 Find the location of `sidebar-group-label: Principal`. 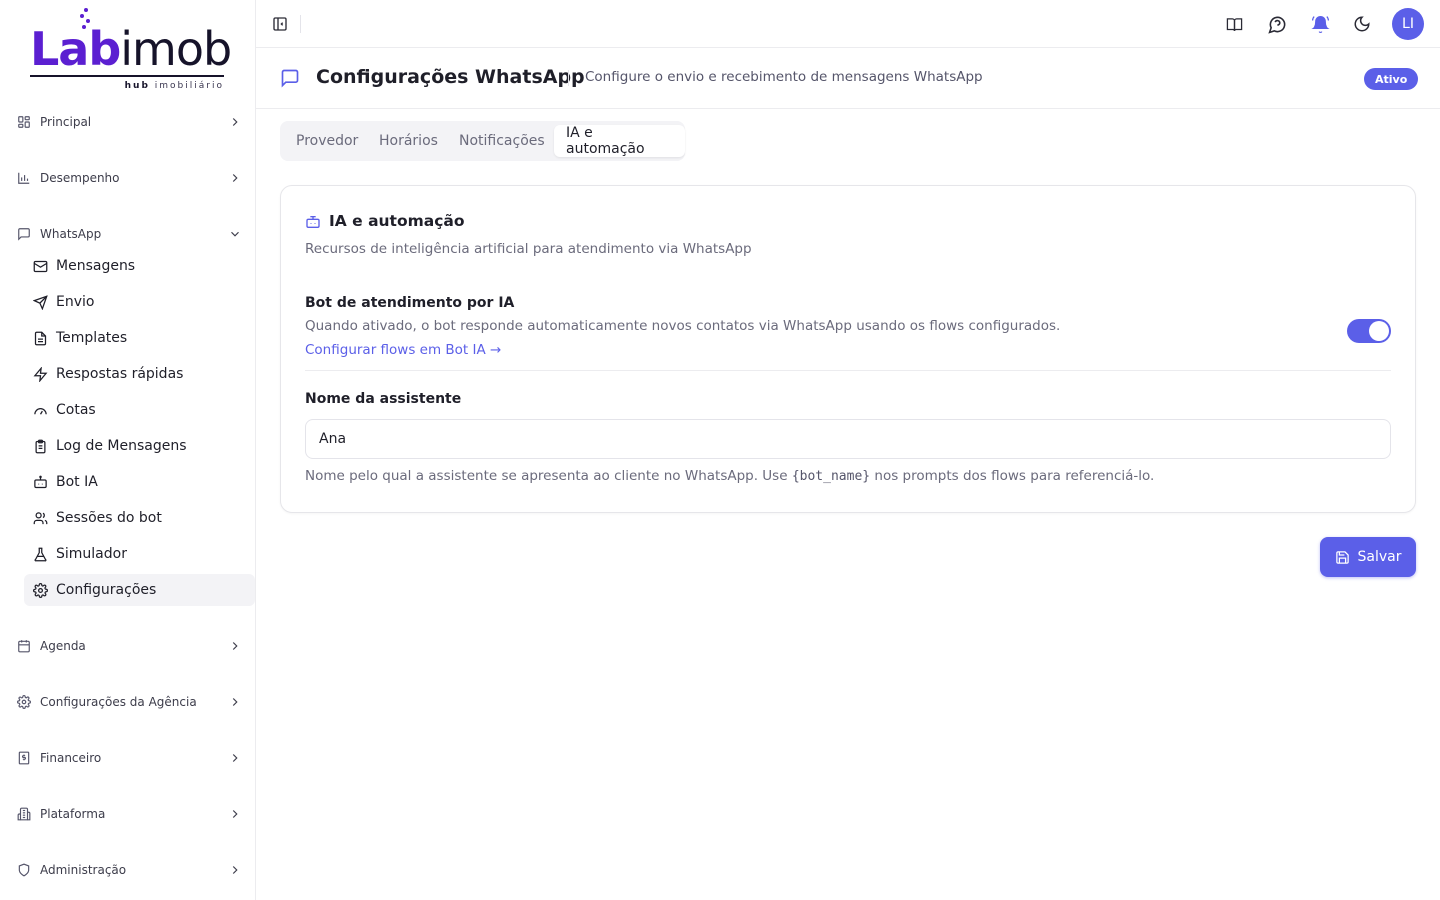

sidebar-group-label: Principal is located at coordinates (66, 122).